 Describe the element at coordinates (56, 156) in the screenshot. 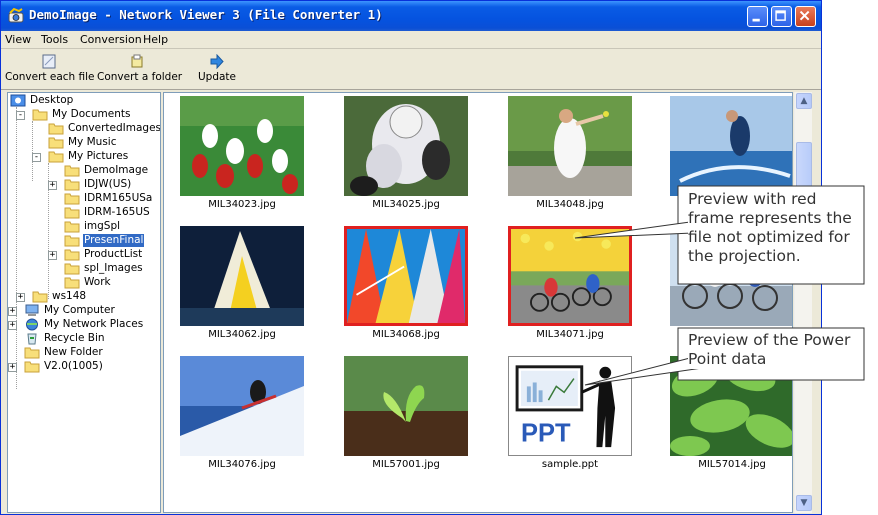

I see `pictures-folder-icon` at that location.